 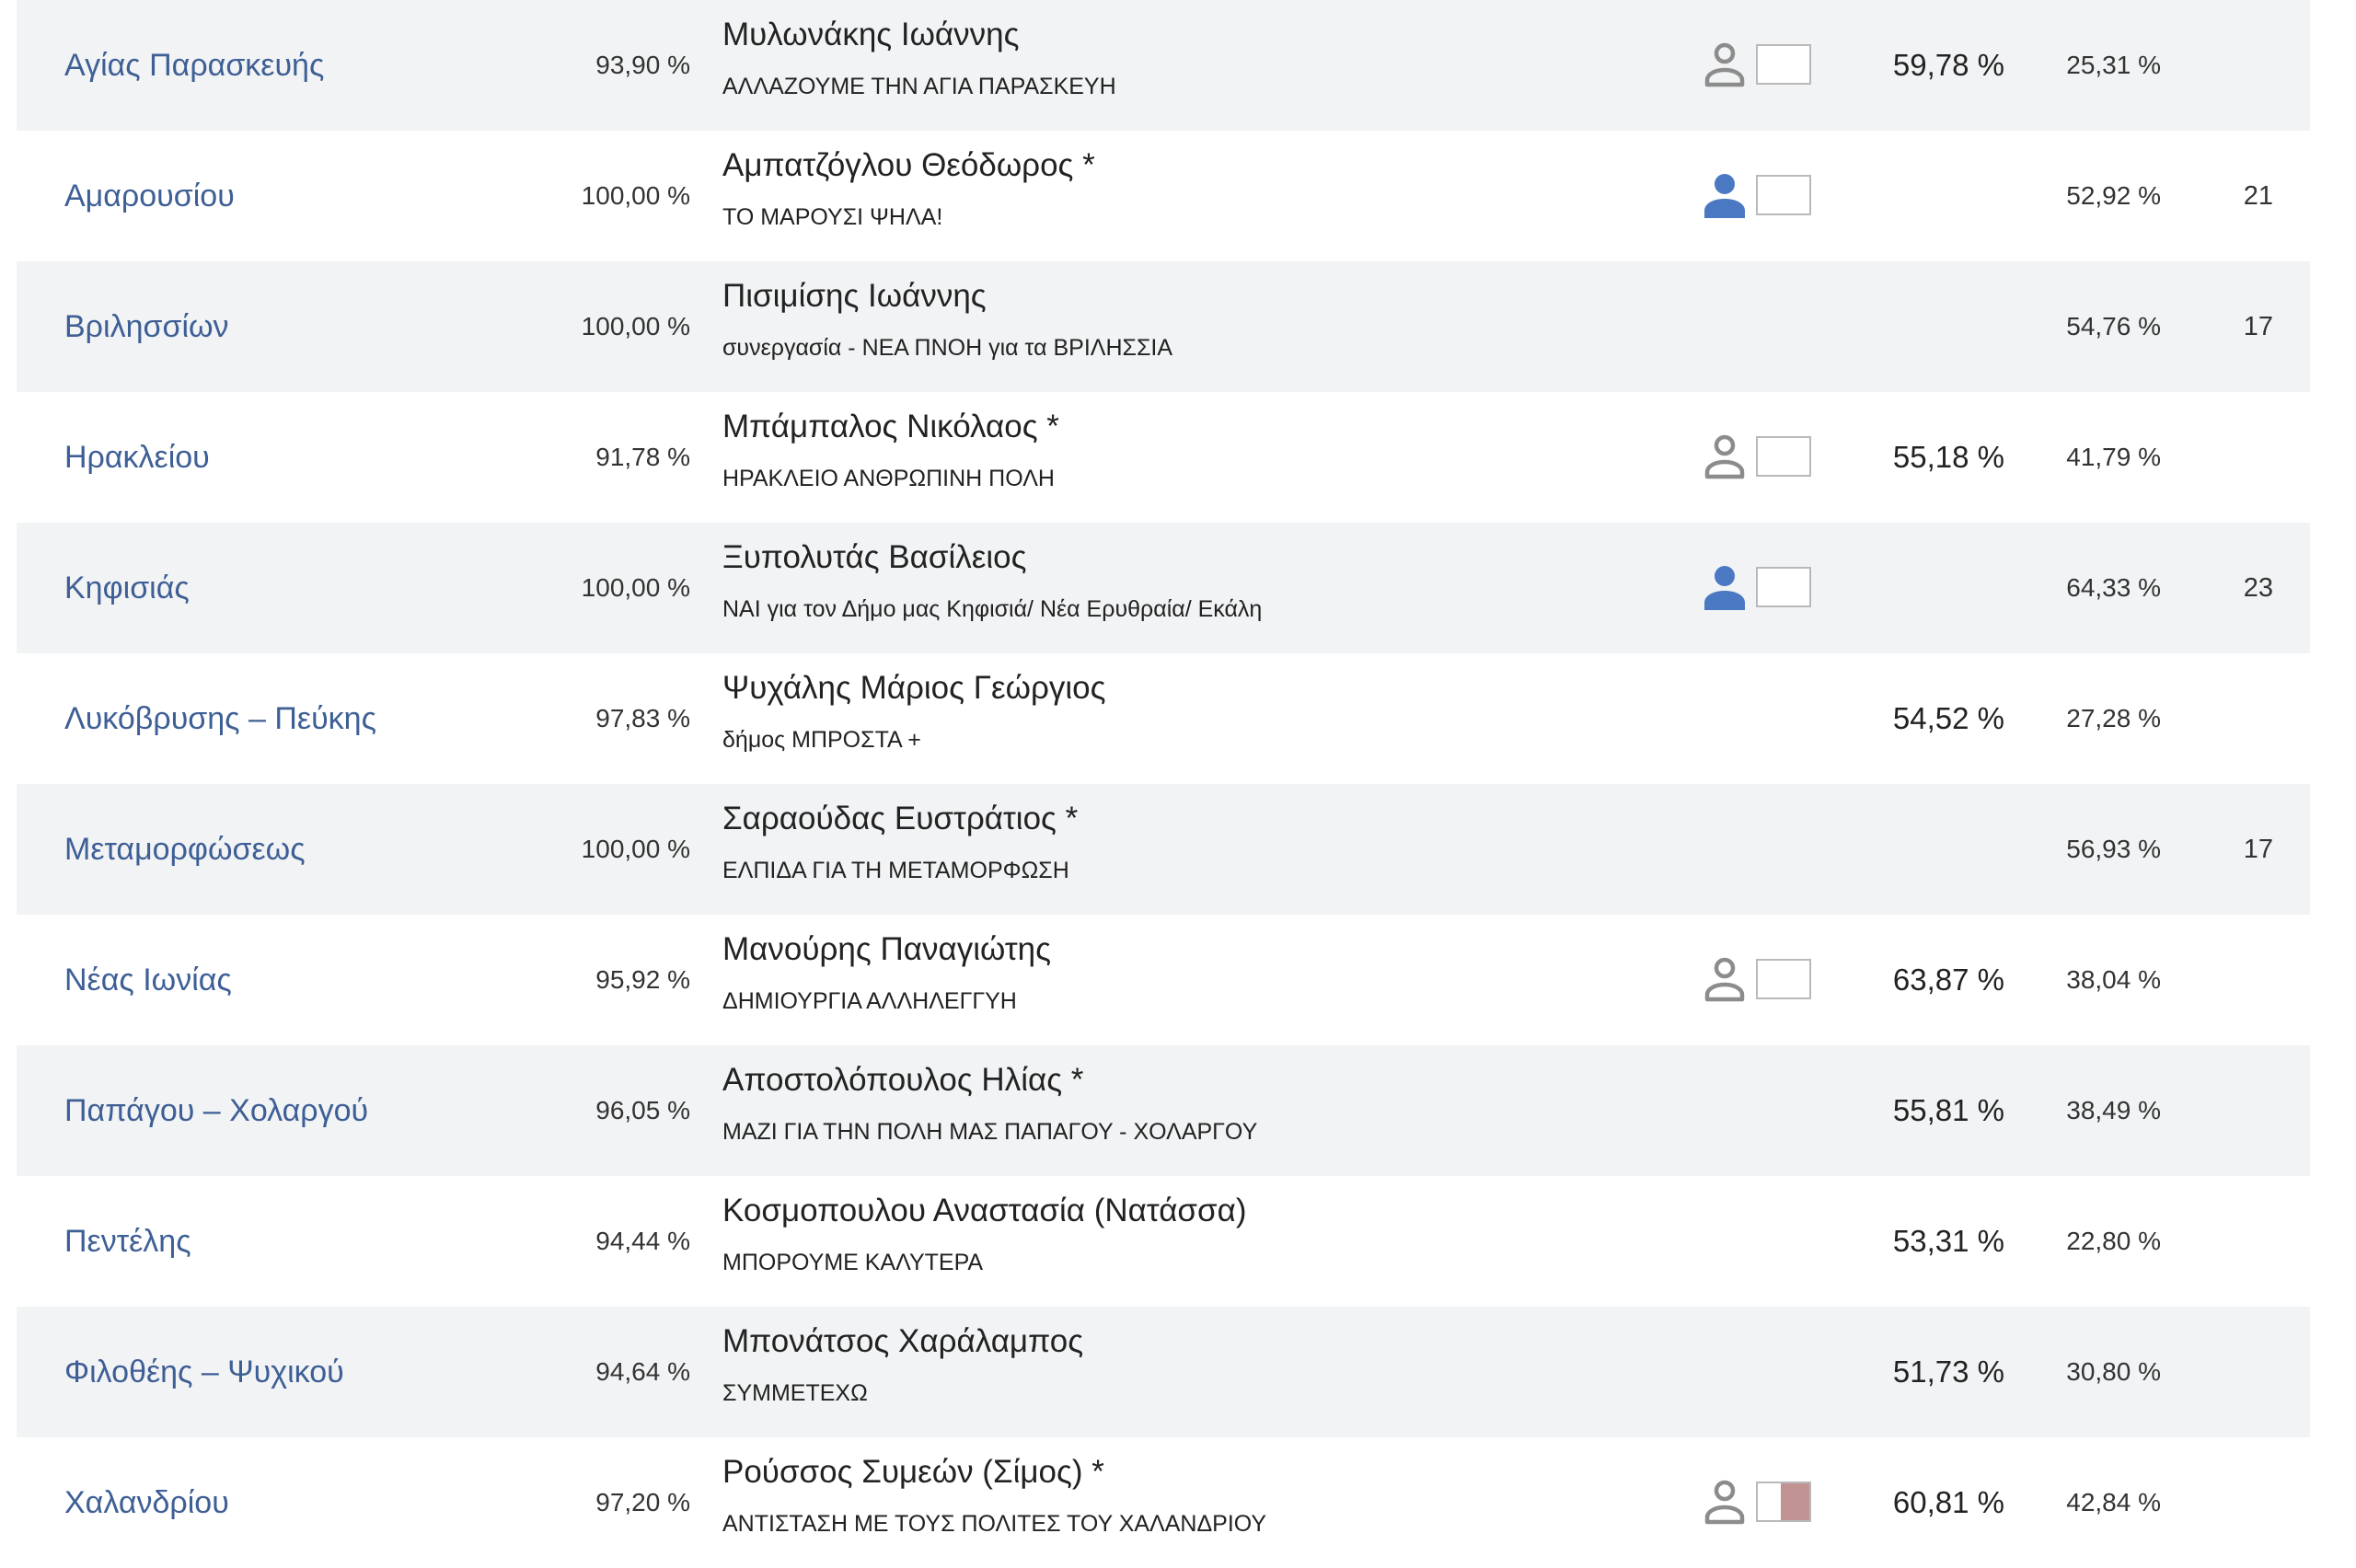 What do you see at coordinates (869, 1001) in the screenshot?
I see `party-name: ΔΗΜΙΟΥΡΓΙΑ ΑΛΛΗΛΕΓΓΥΗ` at bounding box center [869, 1001].